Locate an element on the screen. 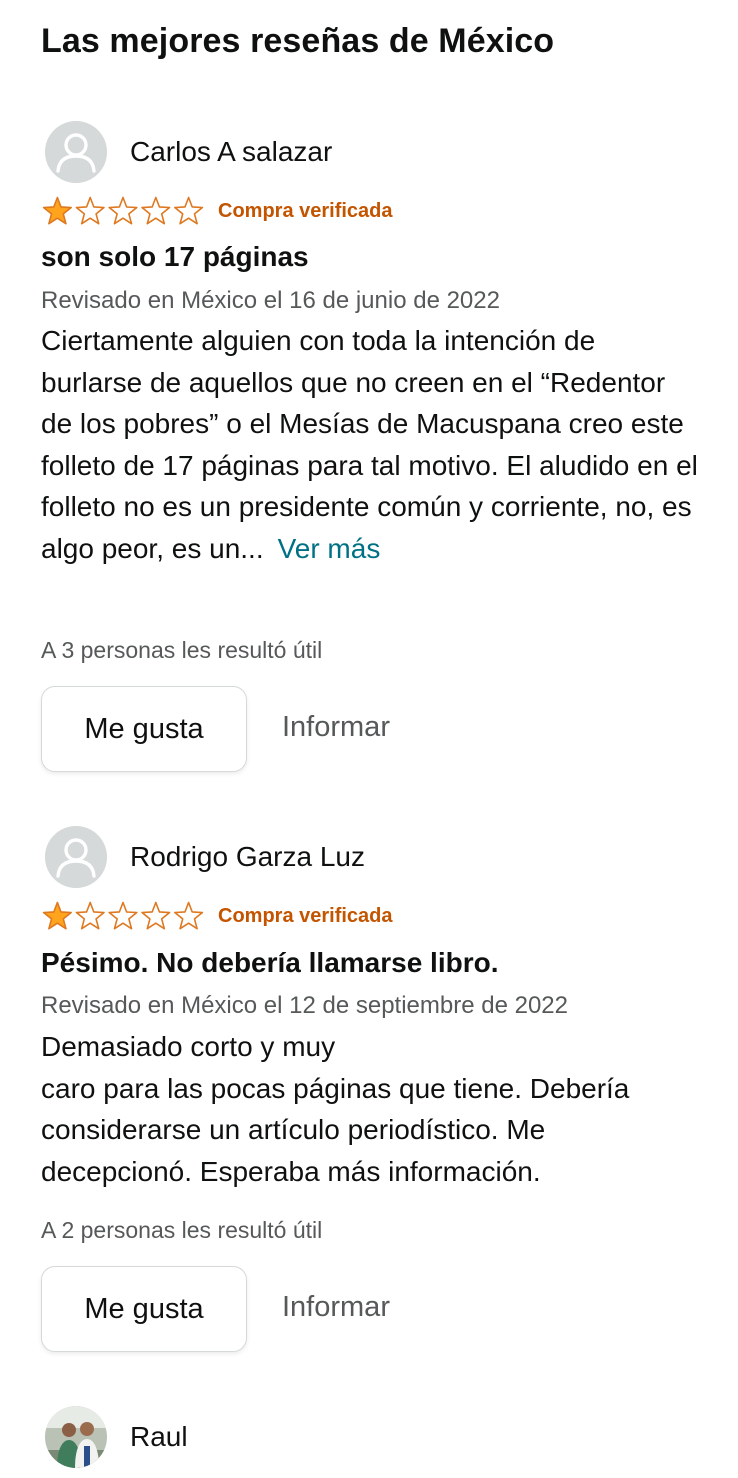  user-photo-avatar-icon is located at coordinates (76, 1437).